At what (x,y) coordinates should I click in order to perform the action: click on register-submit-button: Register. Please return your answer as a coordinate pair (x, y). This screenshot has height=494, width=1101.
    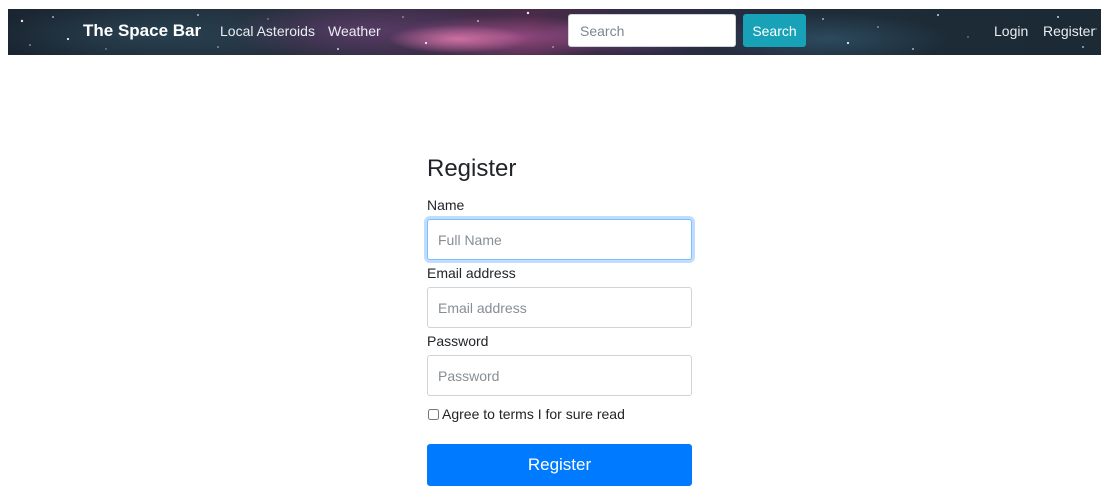
    Looking at the image, I should click on (559, 465).